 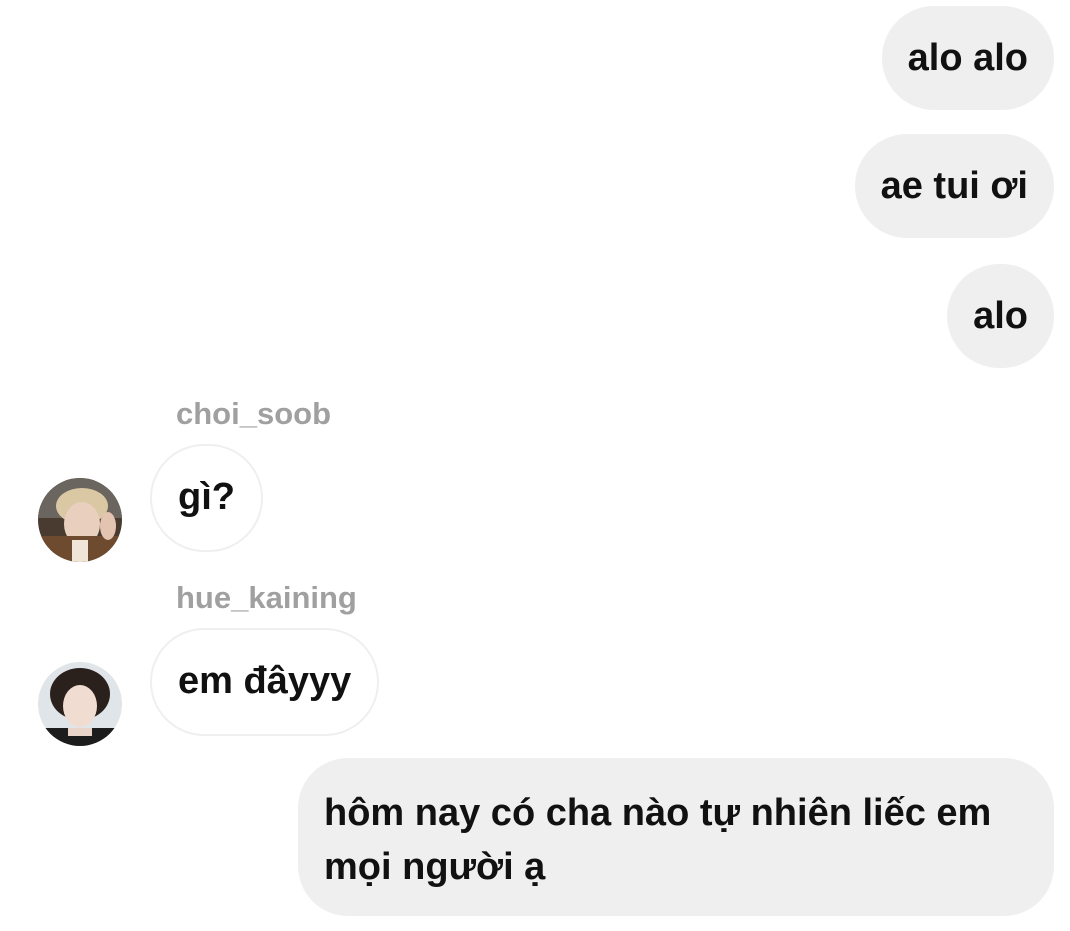 What do you see at coordinates (266, 597) in the screenshot?
I see `sender-username: hue_kaining` at bounding box center [266, 597].